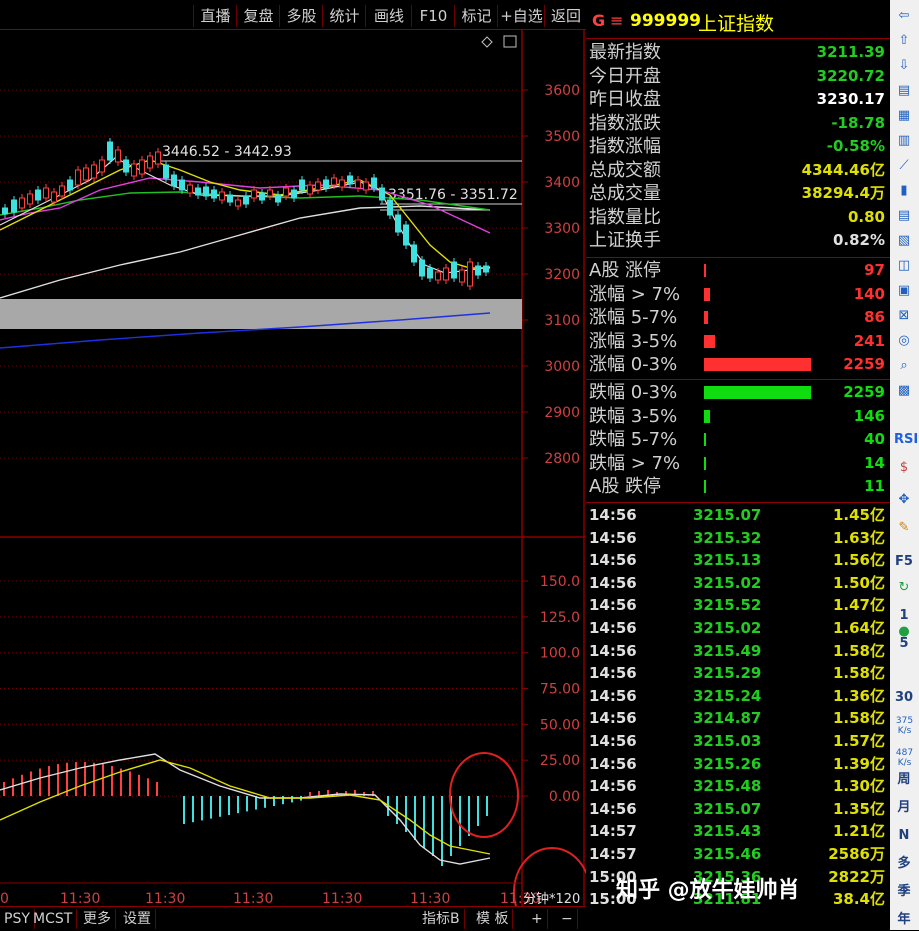 Image resolution: width=919 pixels, height=931 pixels. Describe the element at coordinates (739, 515) in the screenshot. I see `tick-row: 14:56 3215.07 1.45亿` at that location.